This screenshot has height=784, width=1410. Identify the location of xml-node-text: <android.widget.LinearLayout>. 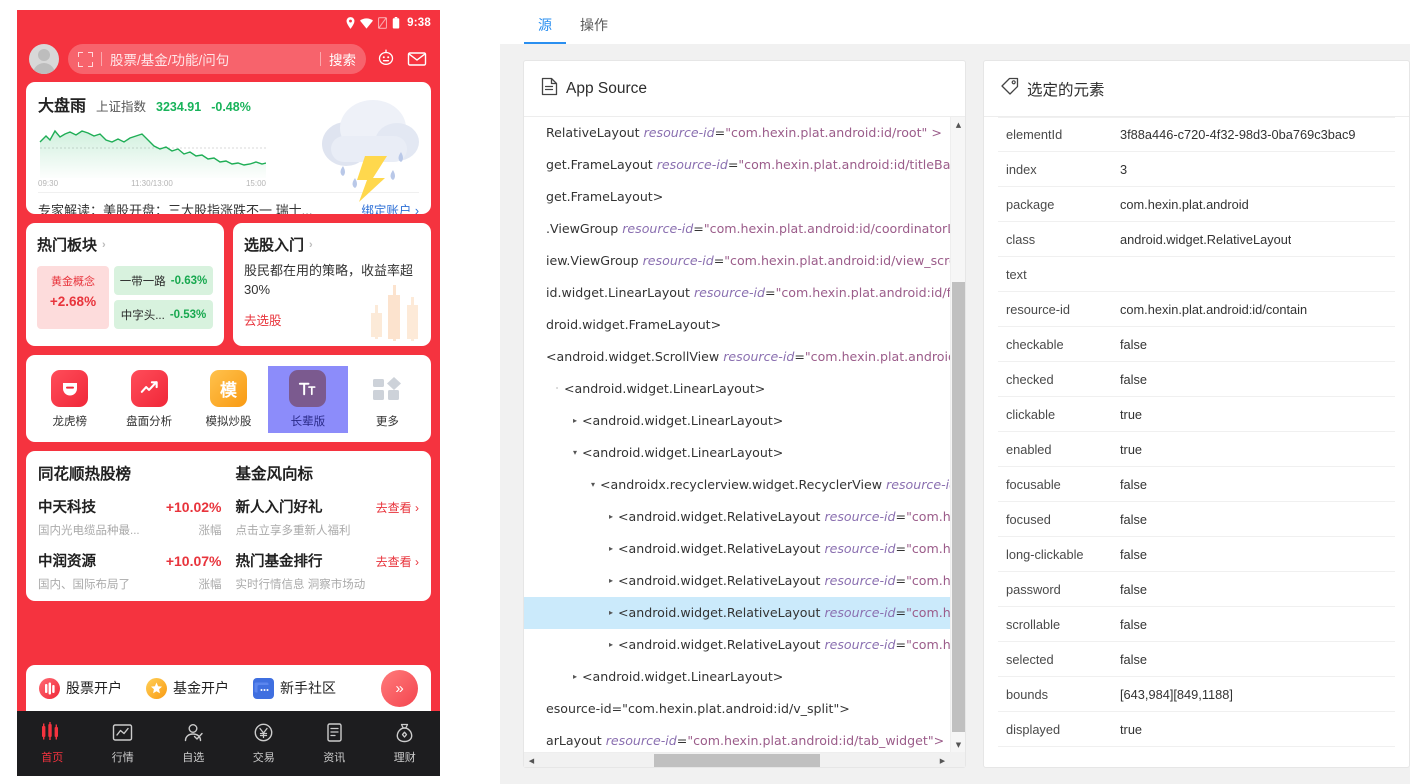
(683, 676).